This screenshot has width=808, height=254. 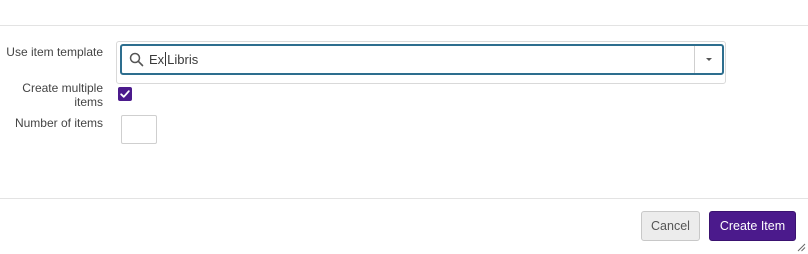 I want to click on create-item-button: Create Item, so click(x=752, y=226).